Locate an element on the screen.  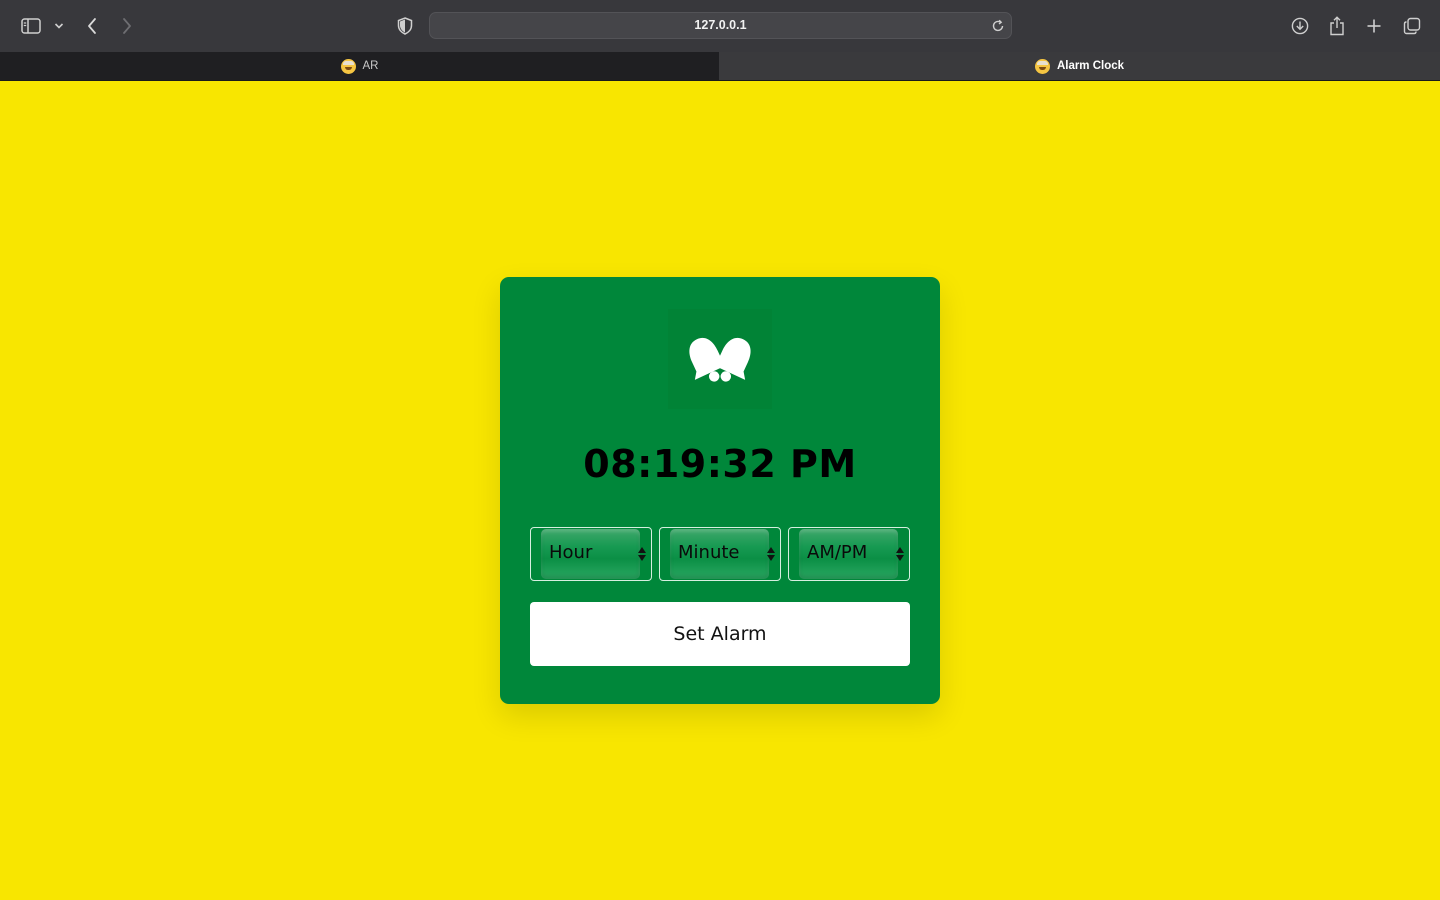
tab-label: Alarm Clock is located at coordinates (1090, 66).